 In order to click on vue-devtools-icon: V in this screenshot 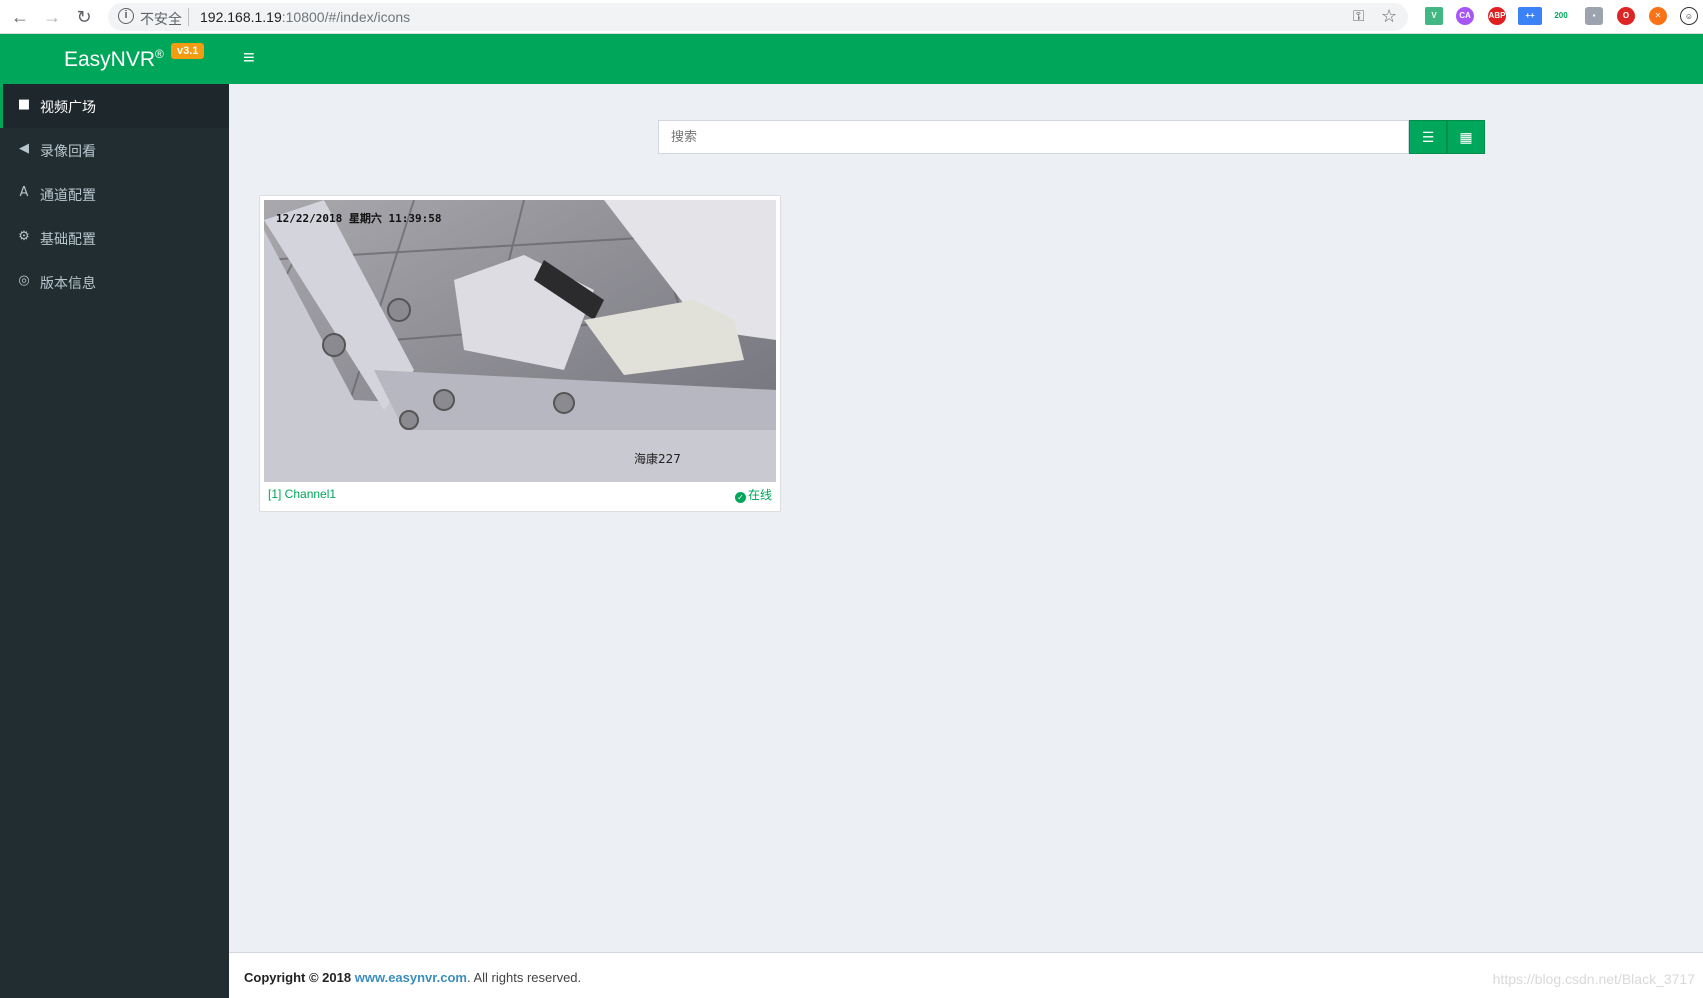, I will do `click(1434, 16)`.